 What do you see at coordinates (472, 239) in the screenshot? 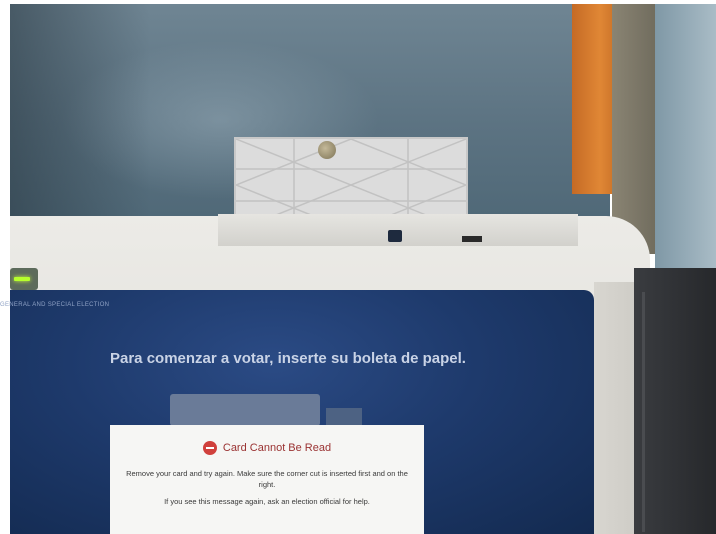
I see `bay-latch` at bounding box center [472, 239].